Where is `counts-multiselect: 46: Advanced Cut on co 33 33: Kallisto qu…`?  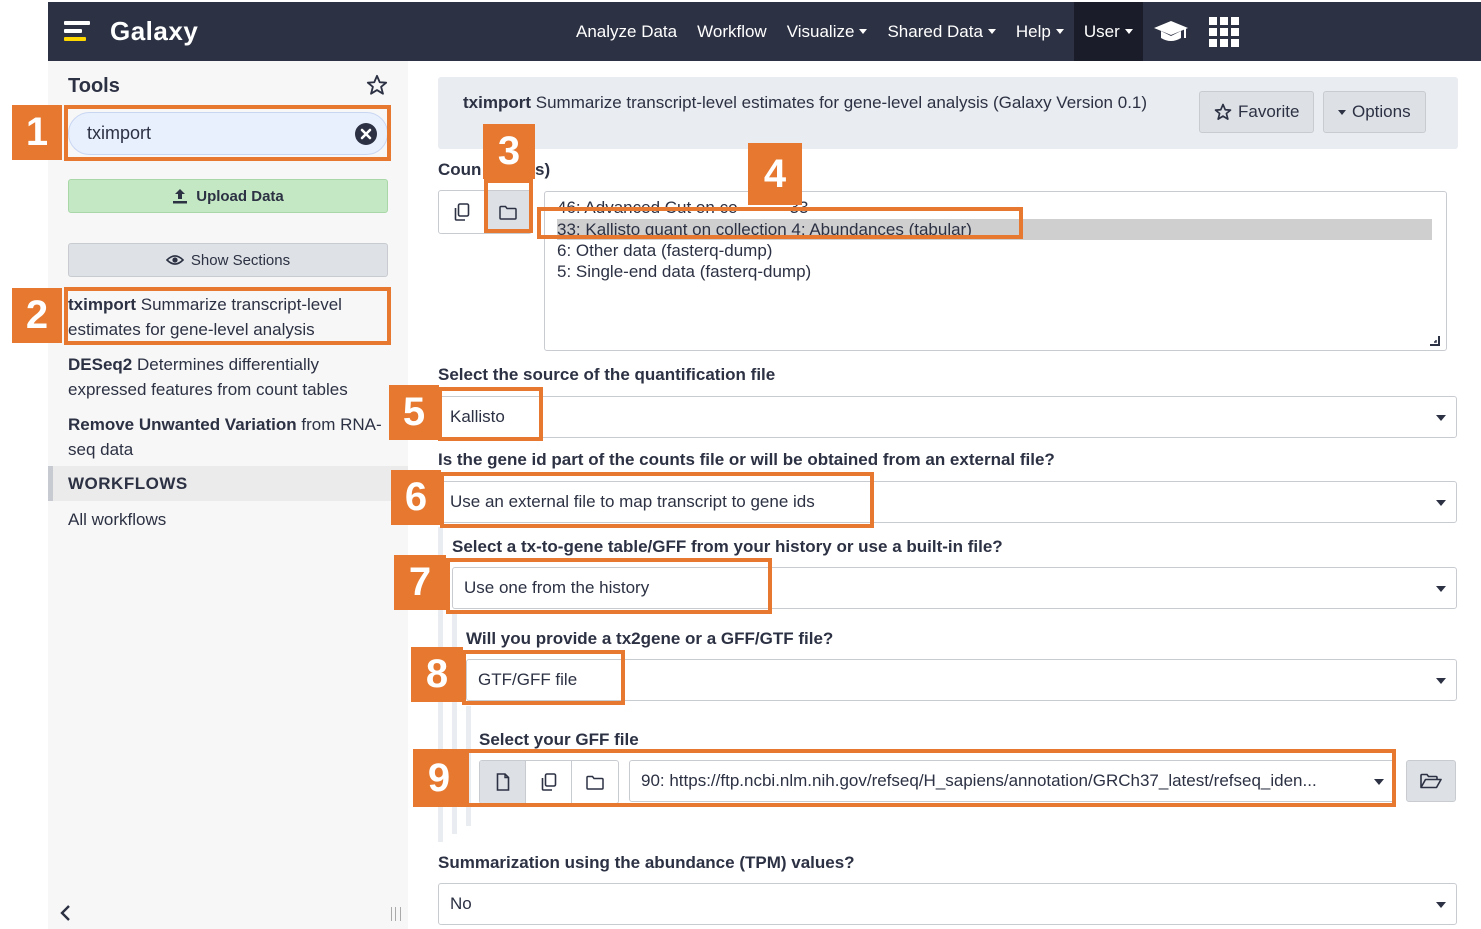
counts-multiselect: 46: Advanced Cut on co 33 33: Kallisto qu… is located at coordinates (995, 271).